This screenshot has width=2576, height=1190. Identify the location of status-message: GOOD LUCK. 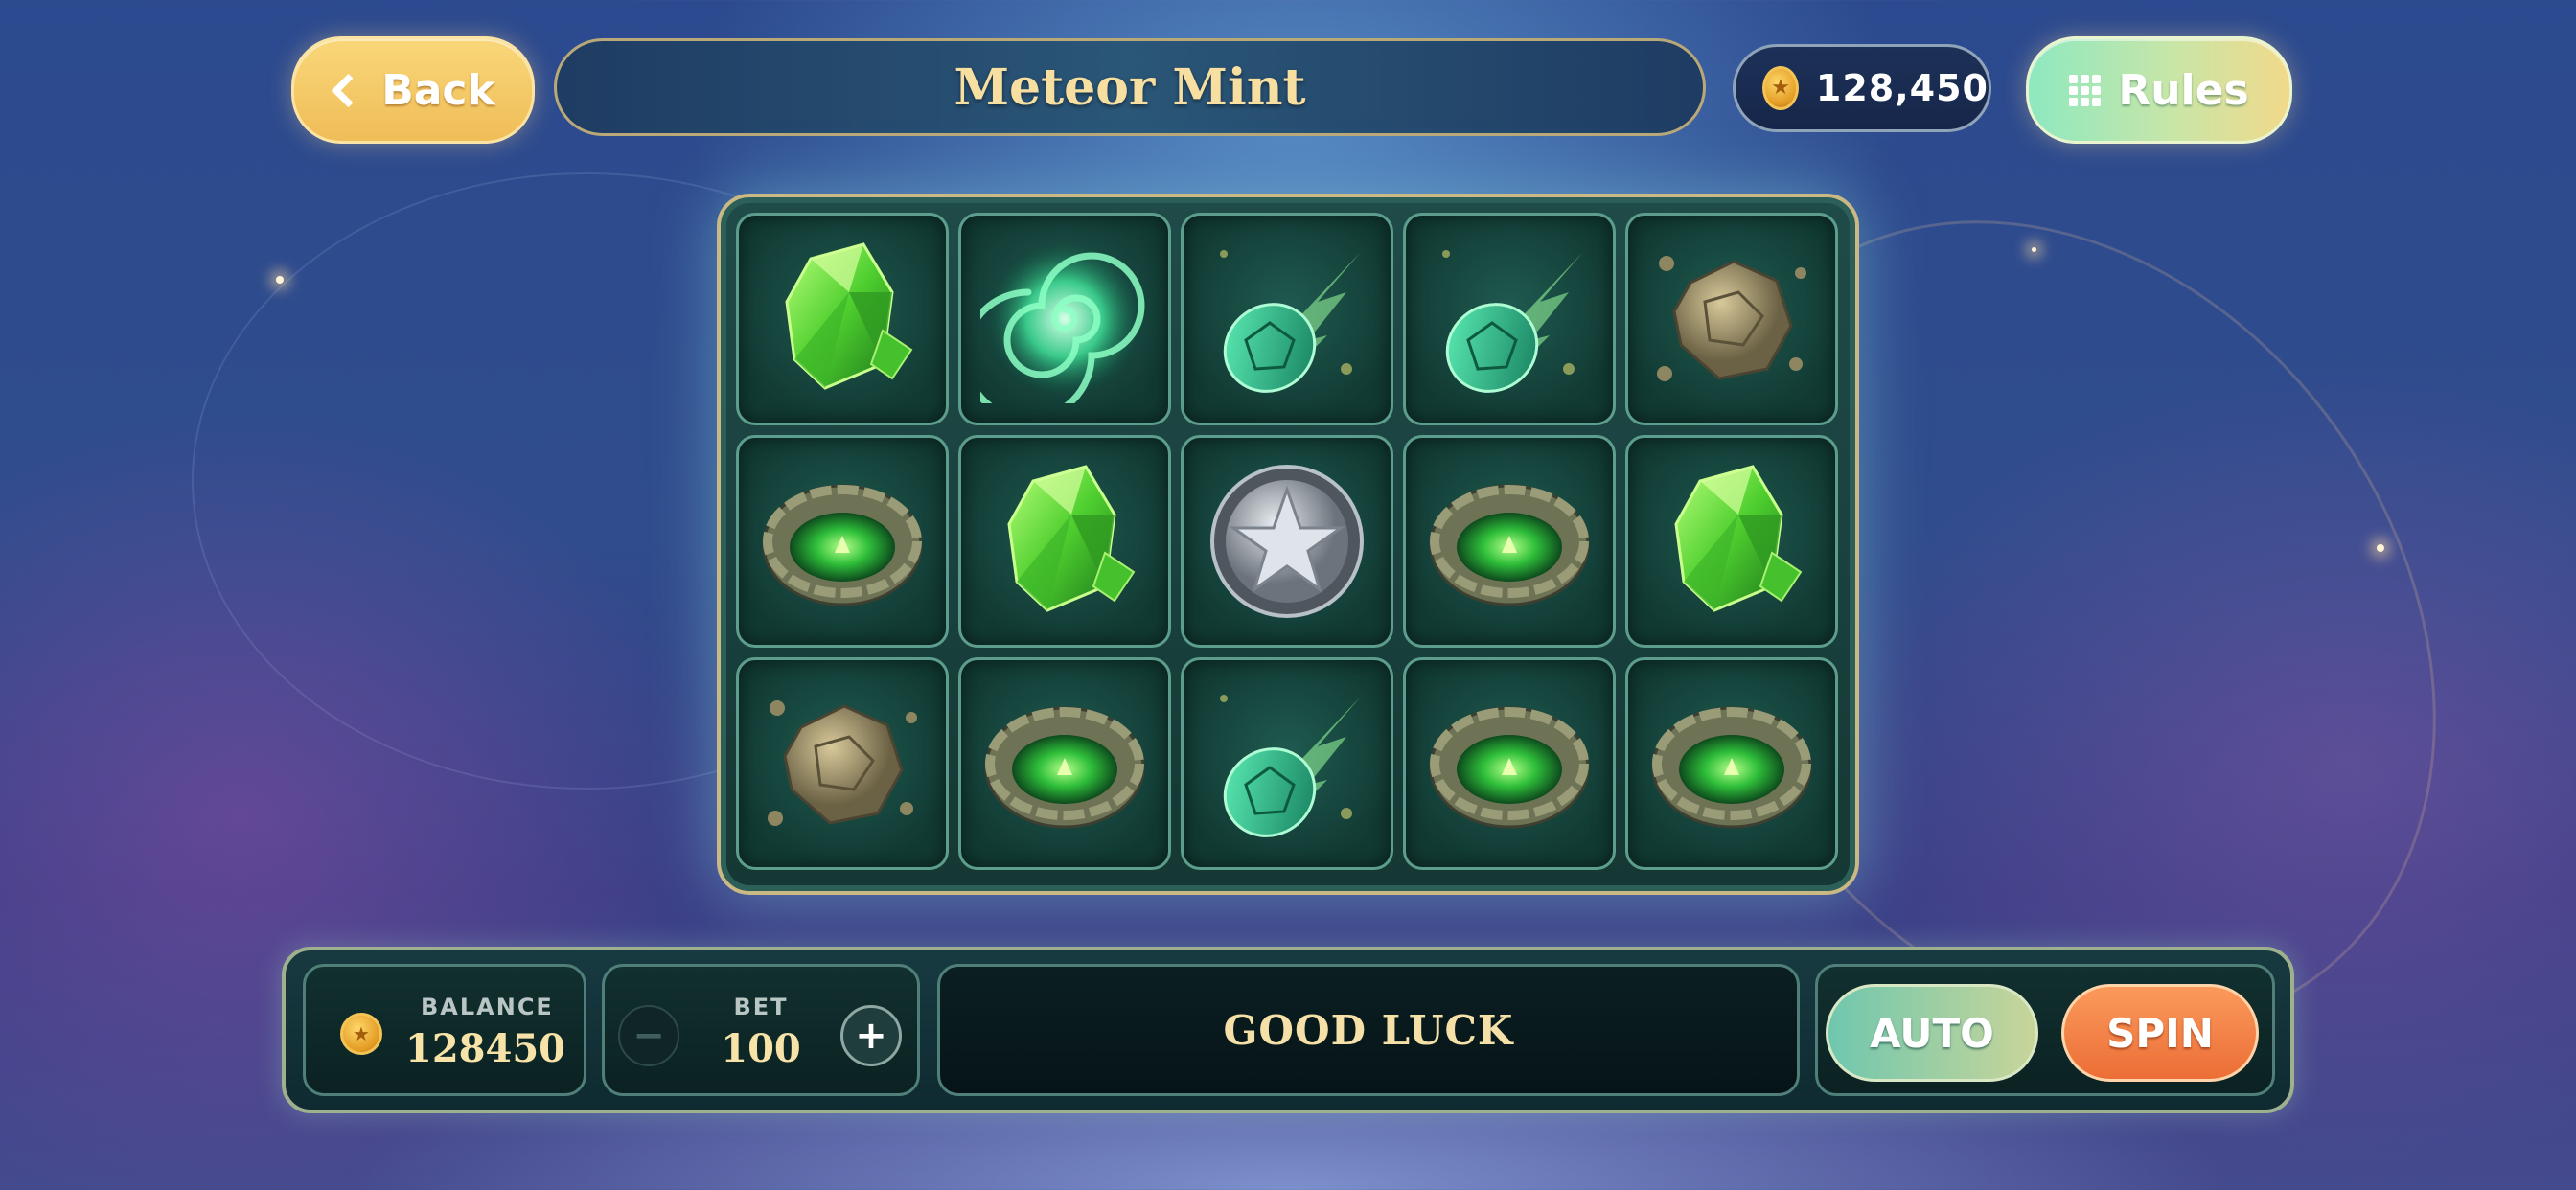
(1368, 1030).